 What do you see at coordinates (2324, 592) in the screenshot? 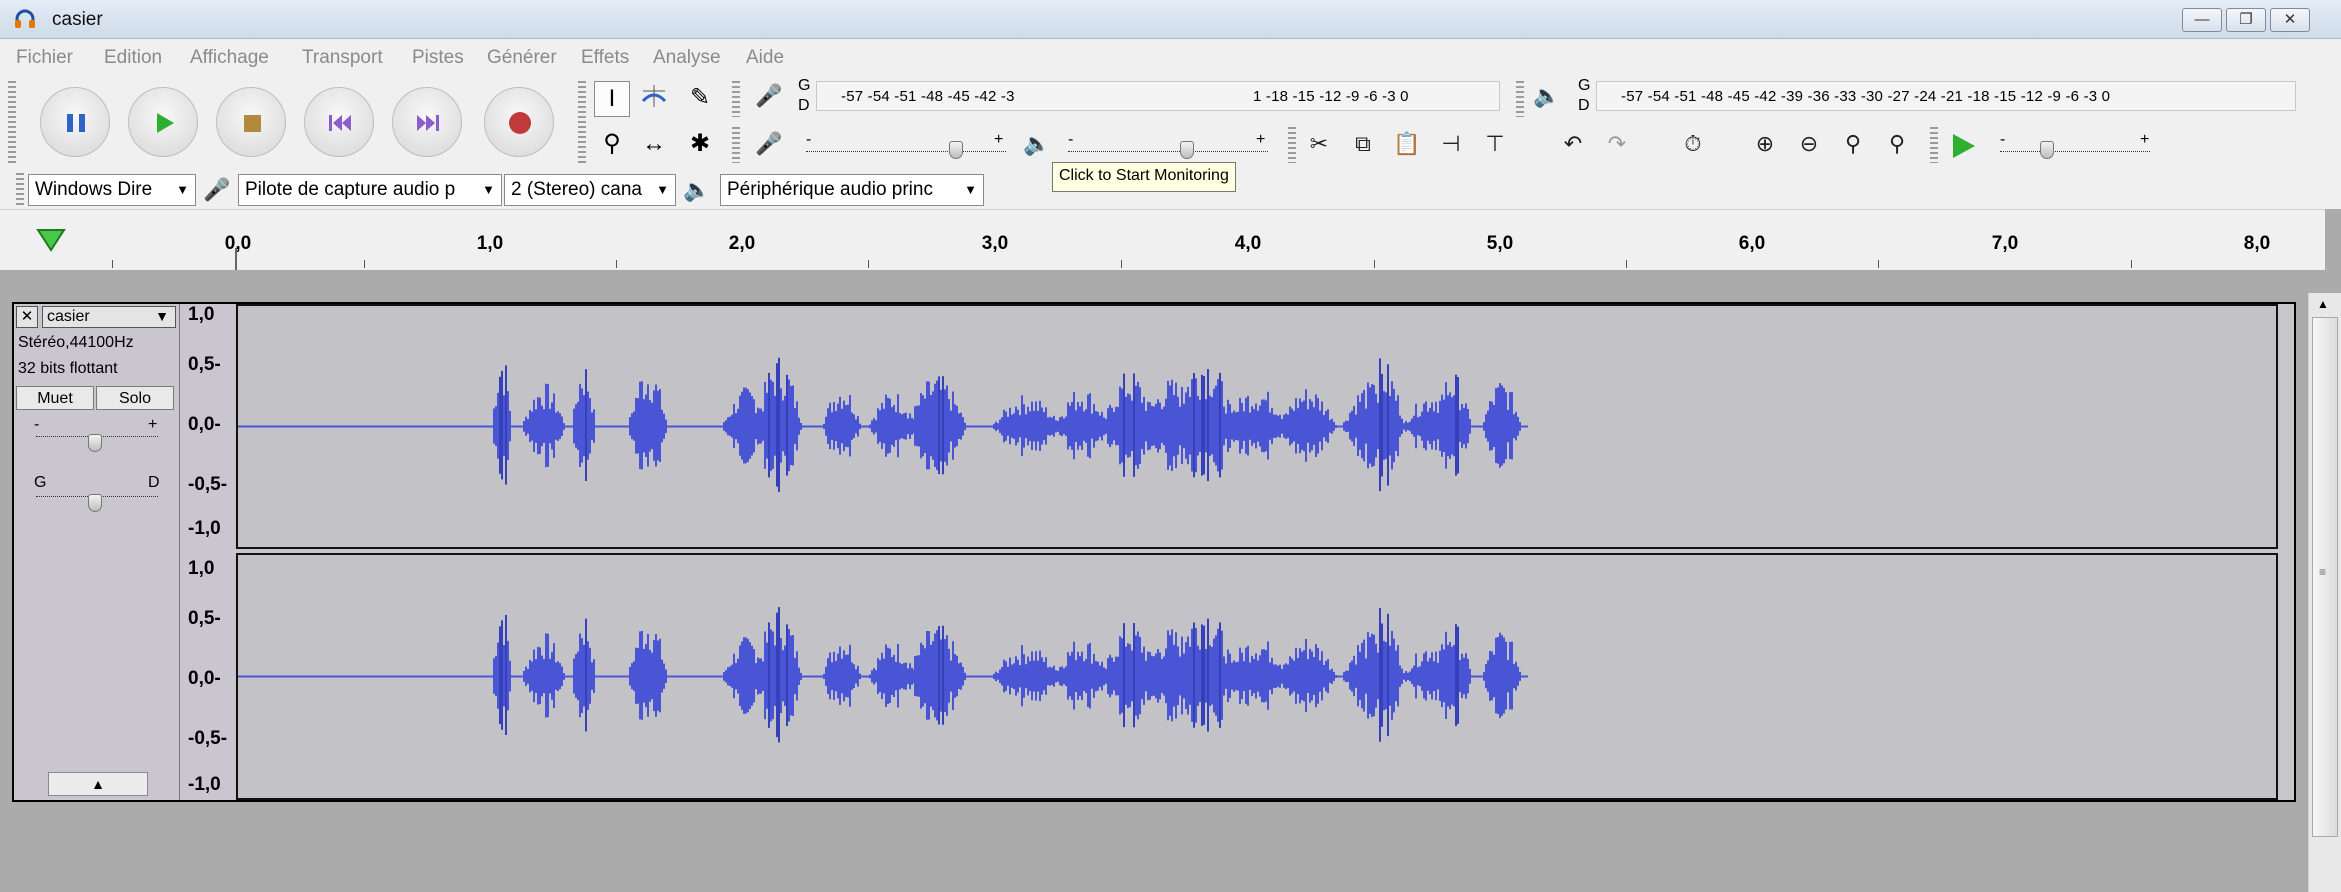
I see `vertical-scrollbar: ▲ ≡` at bounding box center [2324, 592].